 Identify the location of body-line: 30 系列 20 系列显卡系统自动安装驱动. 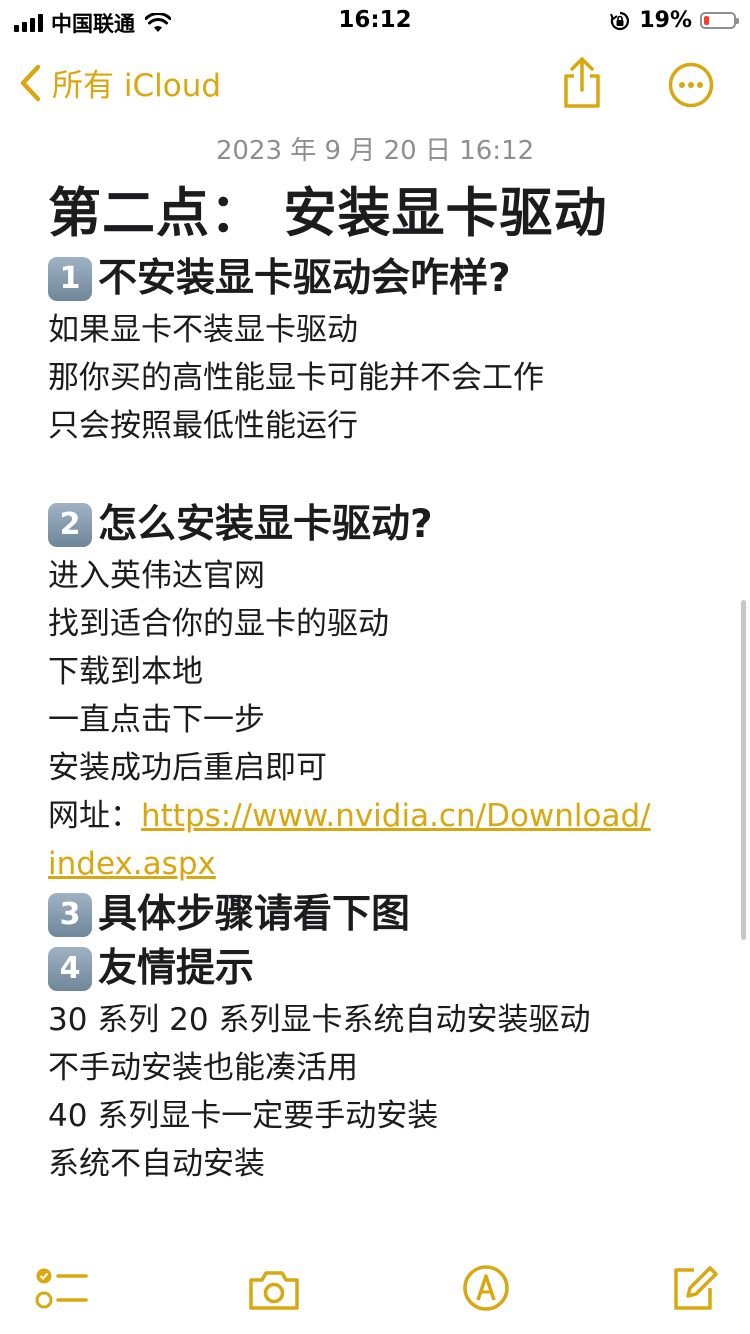
(319, 1020).